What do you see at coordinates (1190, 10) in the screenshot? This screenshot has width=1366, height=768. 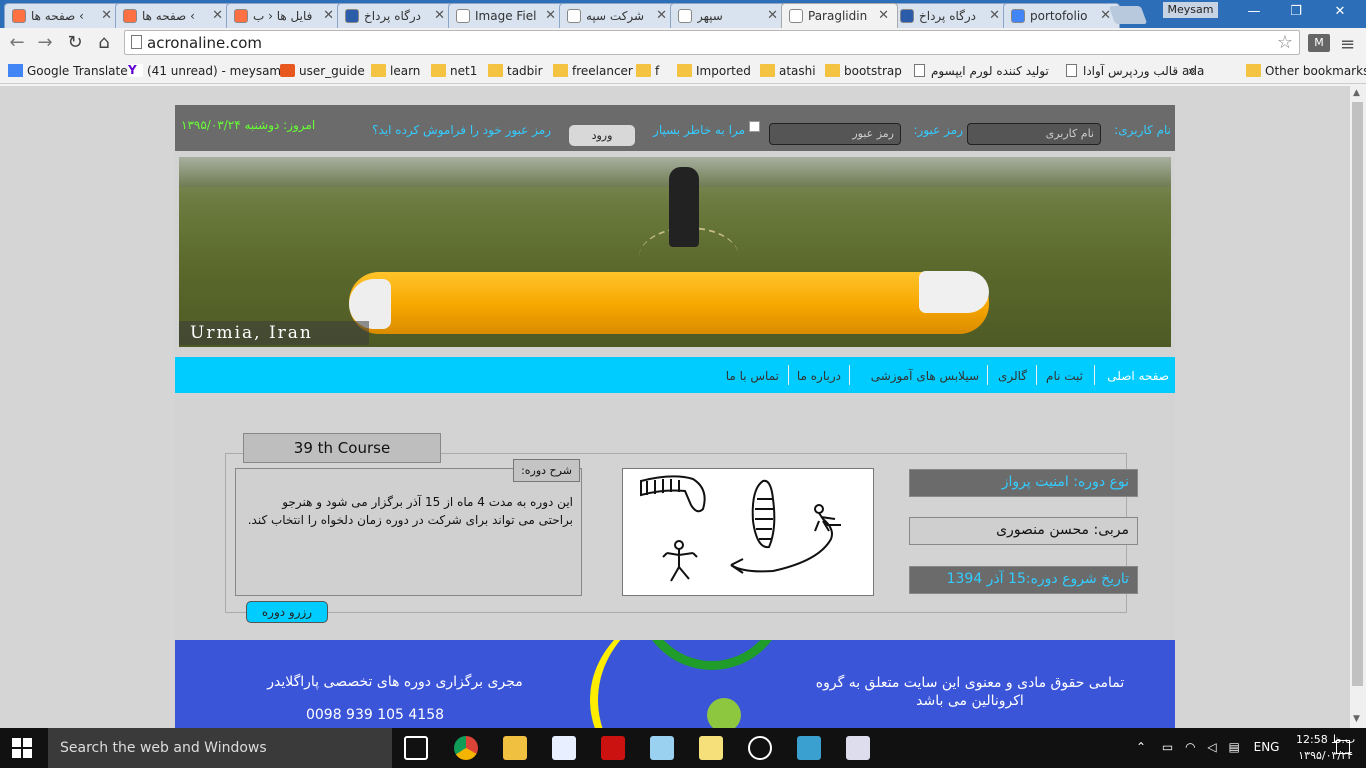 I see `profile-button: Meysam` at bounding box center [1190, 10].